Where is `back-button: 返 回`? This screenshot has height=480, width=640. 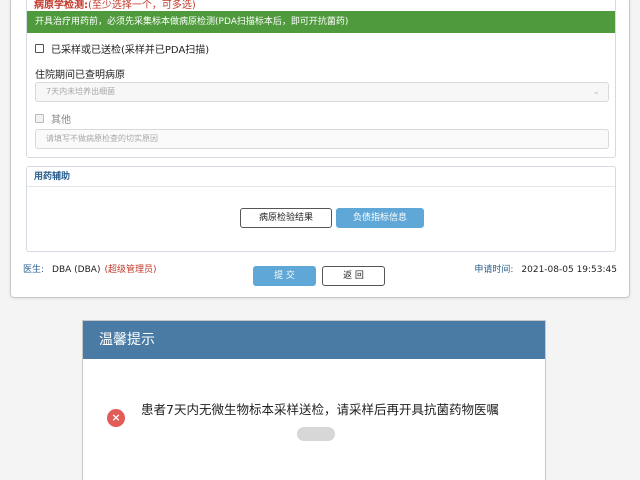
back-button: 返 回 is located at coordinates (353, 276).